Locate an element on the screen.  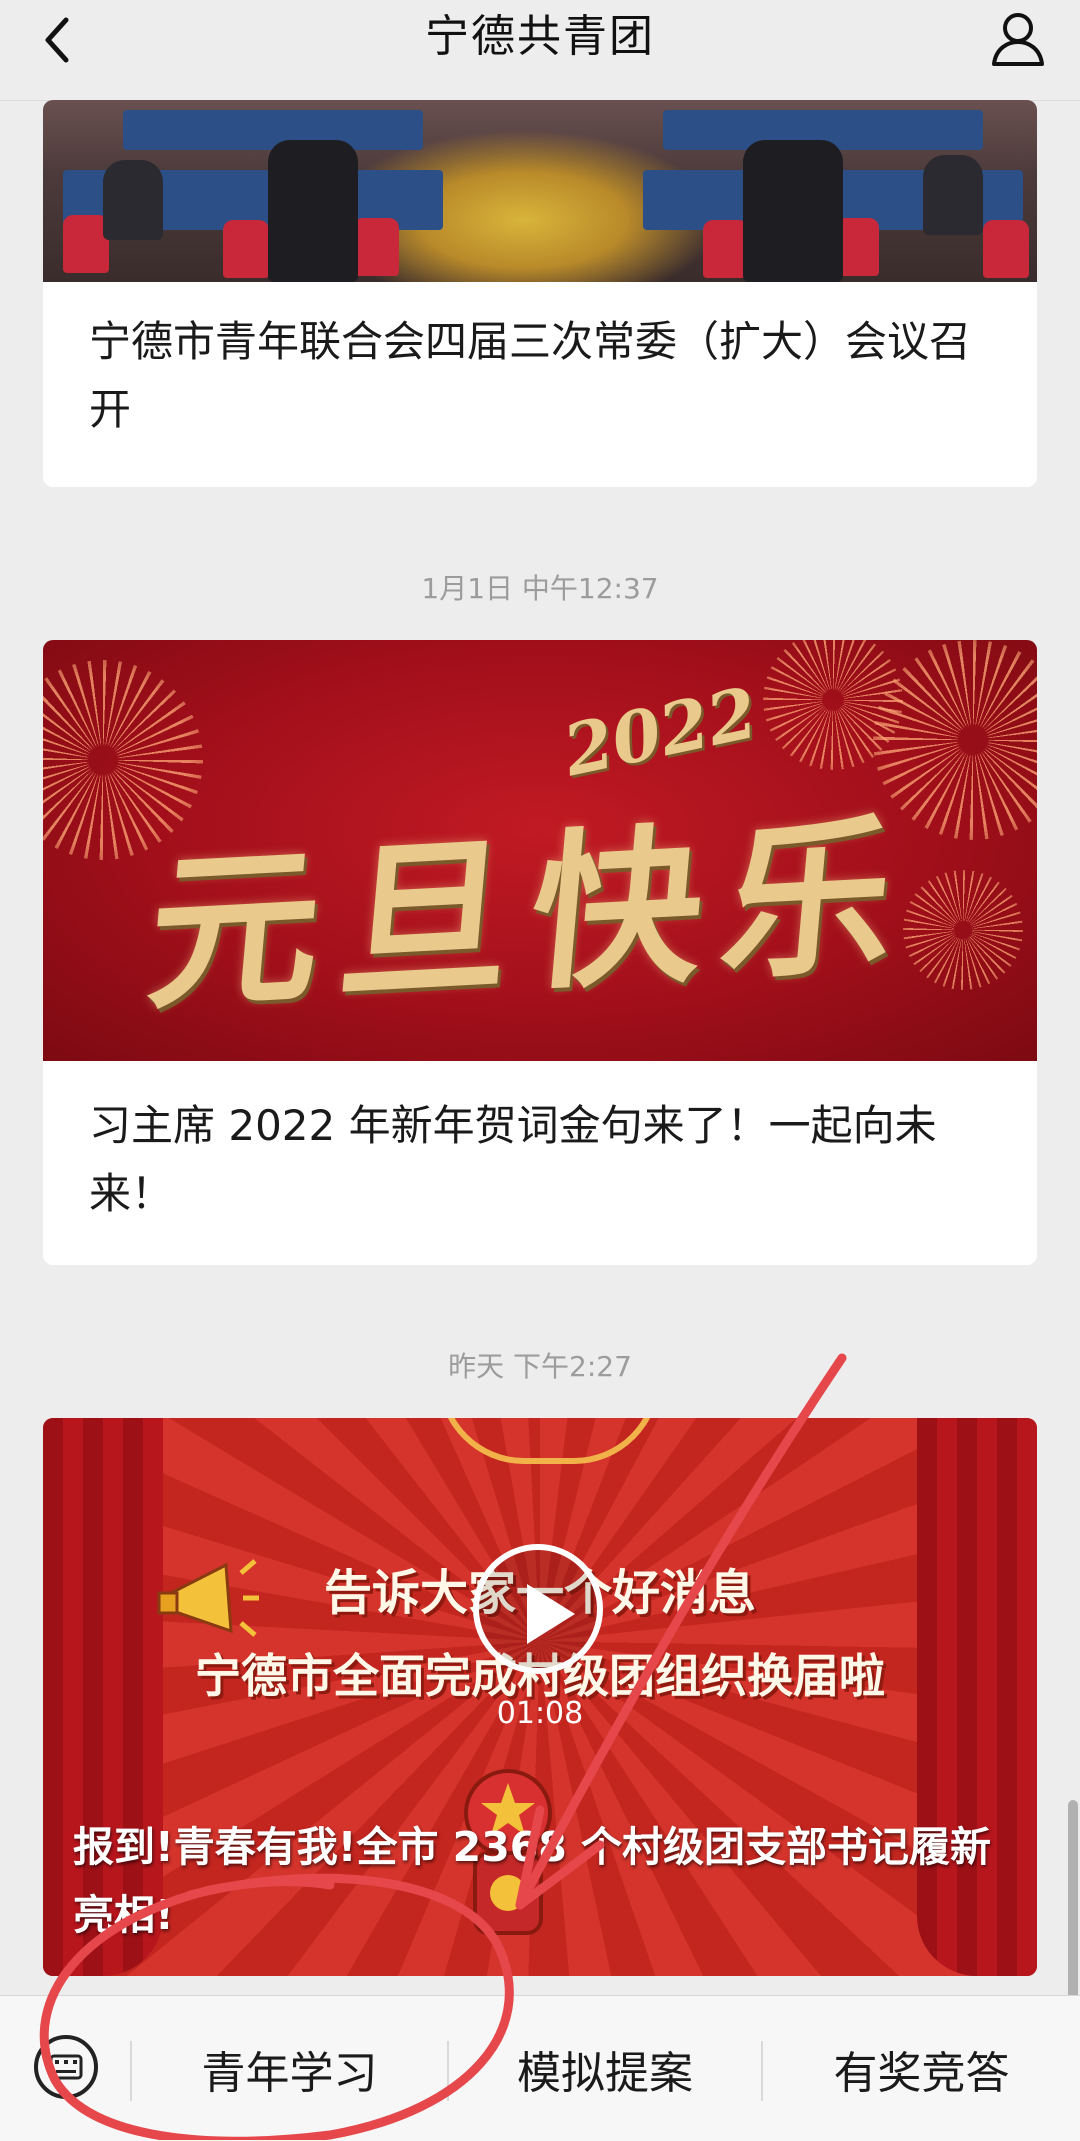
article-title: 习主席 2022 年新年贺词金句来了！一起向未来！ is located at coordinates (543, 1160).